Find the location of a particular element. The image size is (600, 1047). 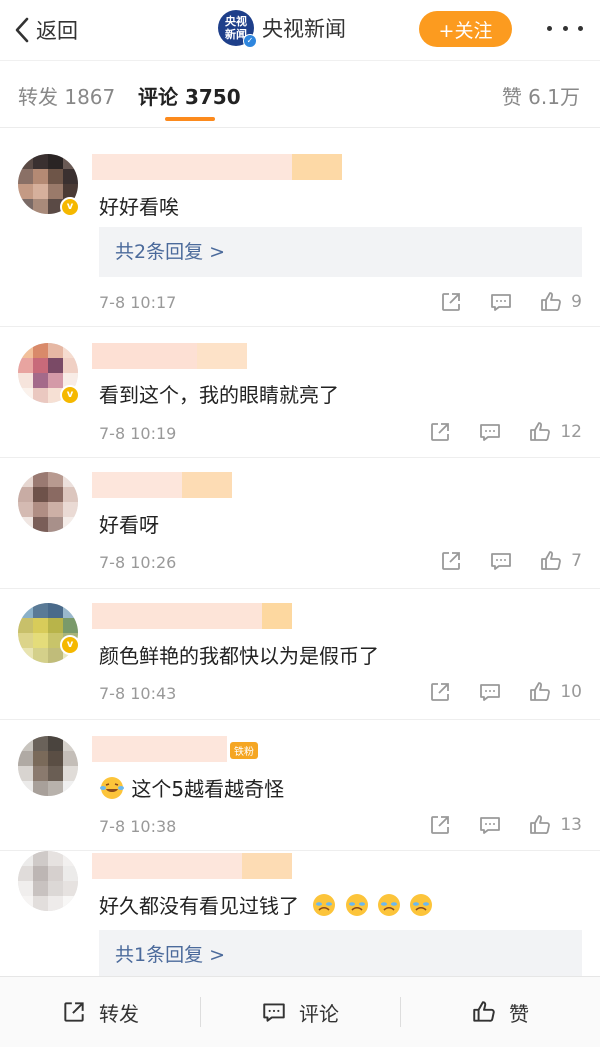

like-count: 13 is located at coordinates (571, 825).